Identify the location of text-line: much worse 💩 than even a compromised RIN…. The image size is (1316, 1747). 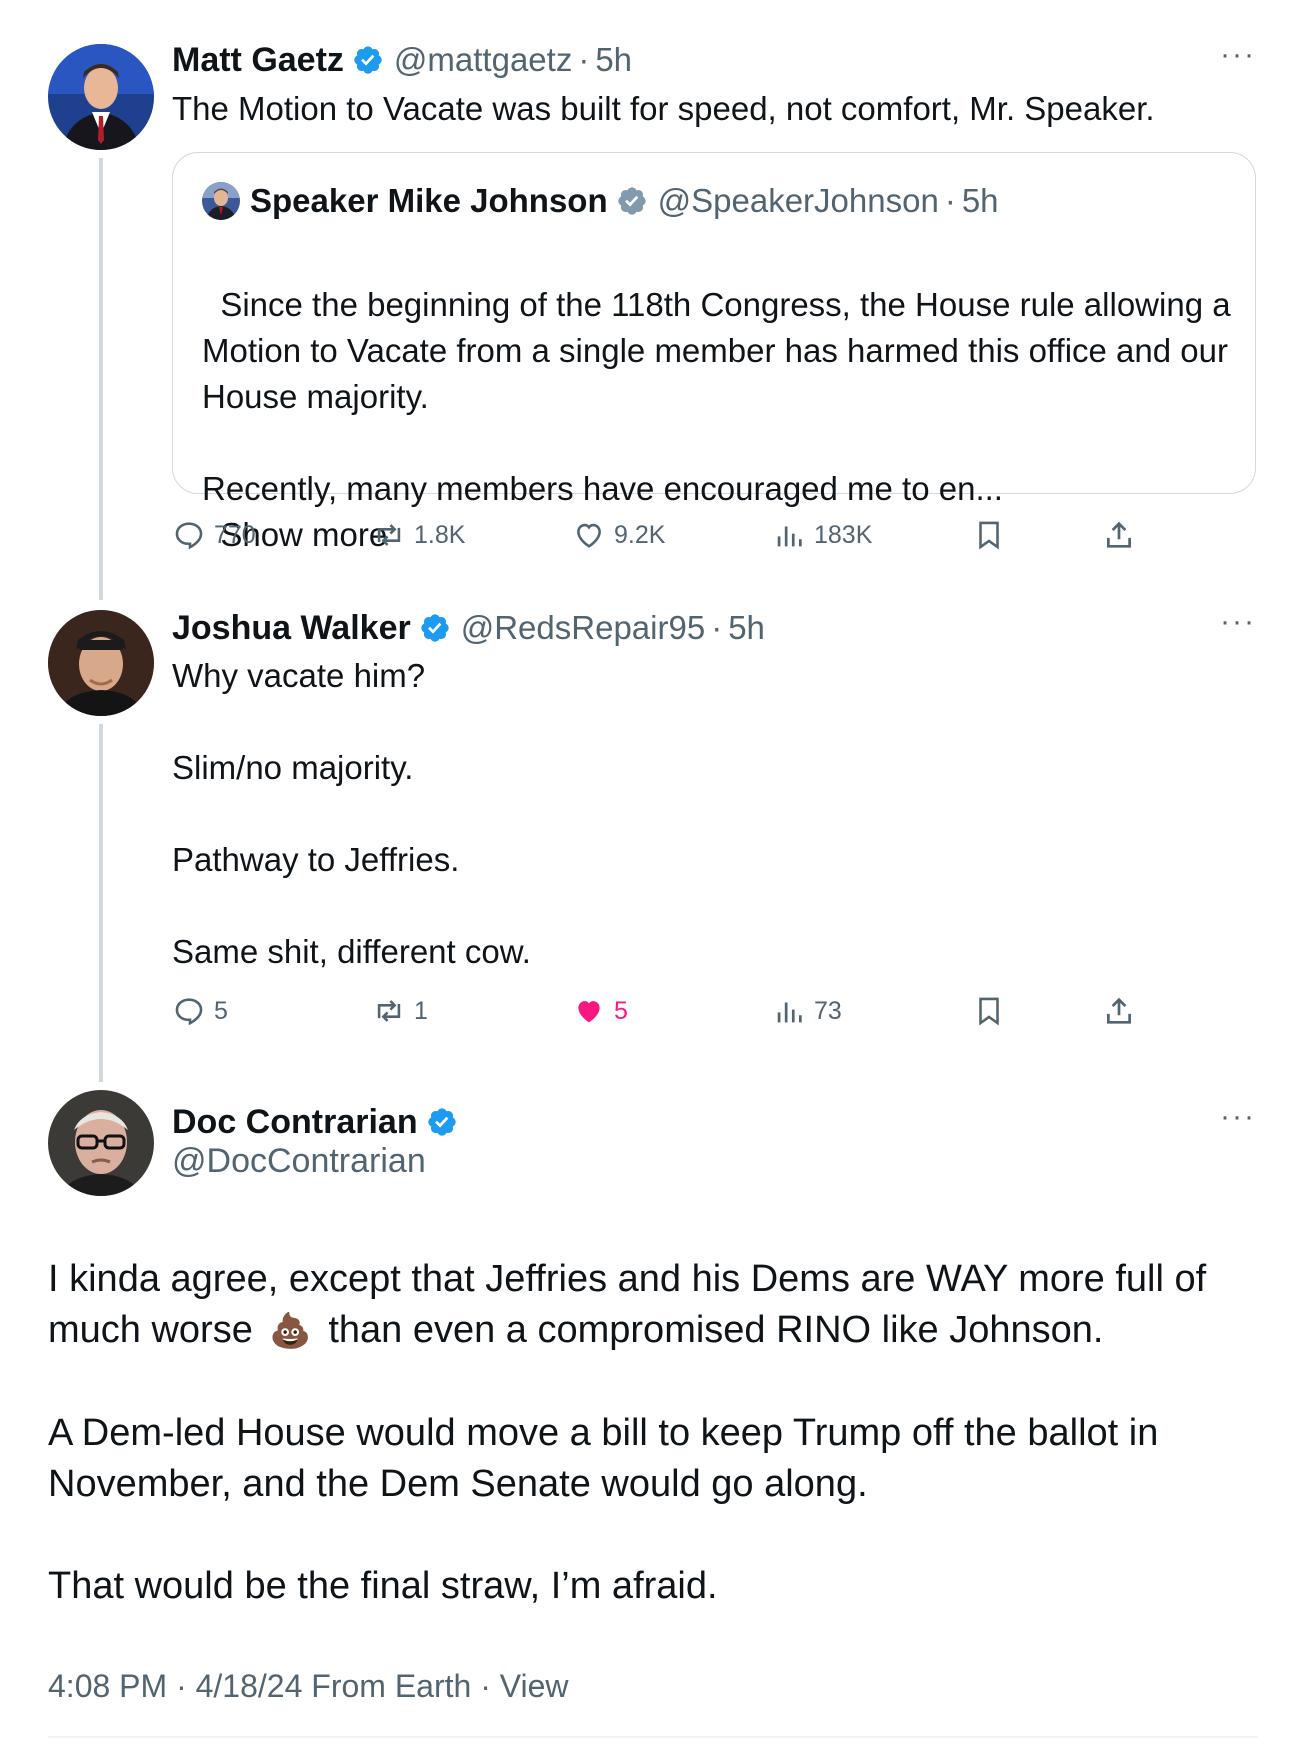
(658, 1331).